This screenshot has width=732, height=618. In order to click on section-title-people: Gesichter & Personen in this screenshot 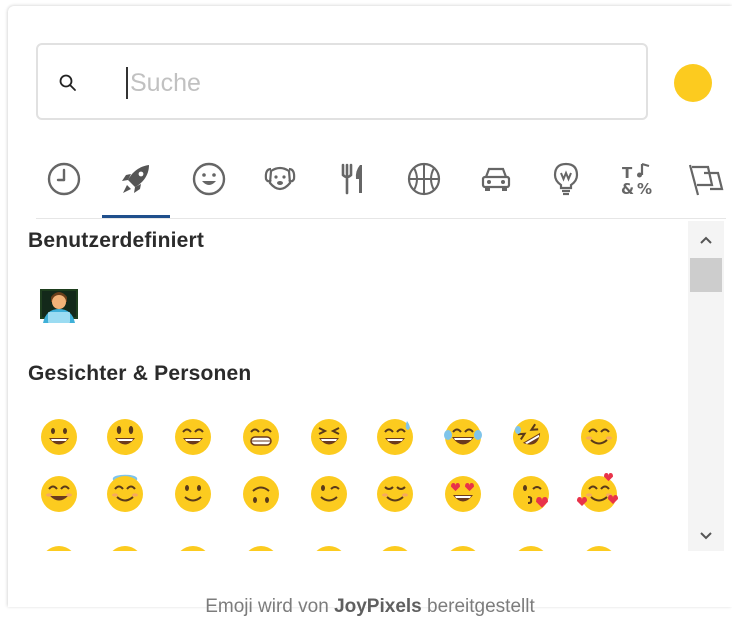, I will do `click(140, 373)`.